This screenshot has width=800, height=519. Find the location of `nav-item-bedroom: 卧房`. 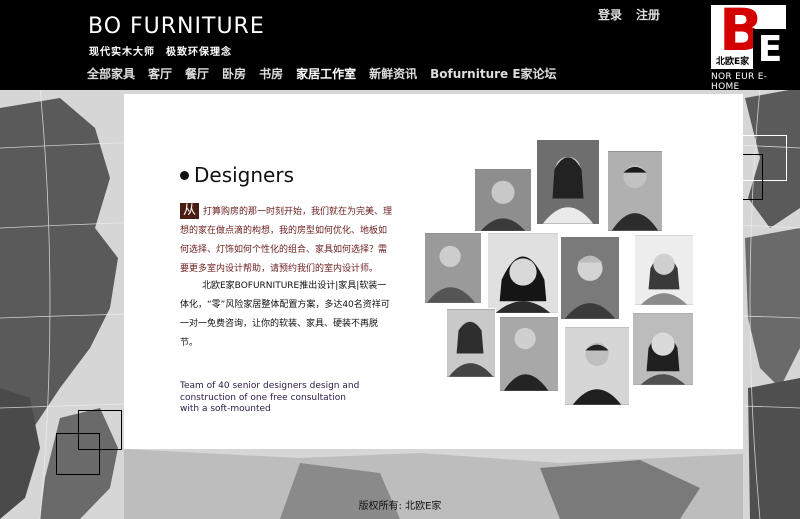

nav-item-bedroom: 卧房 is located at coordinates (234, 75).